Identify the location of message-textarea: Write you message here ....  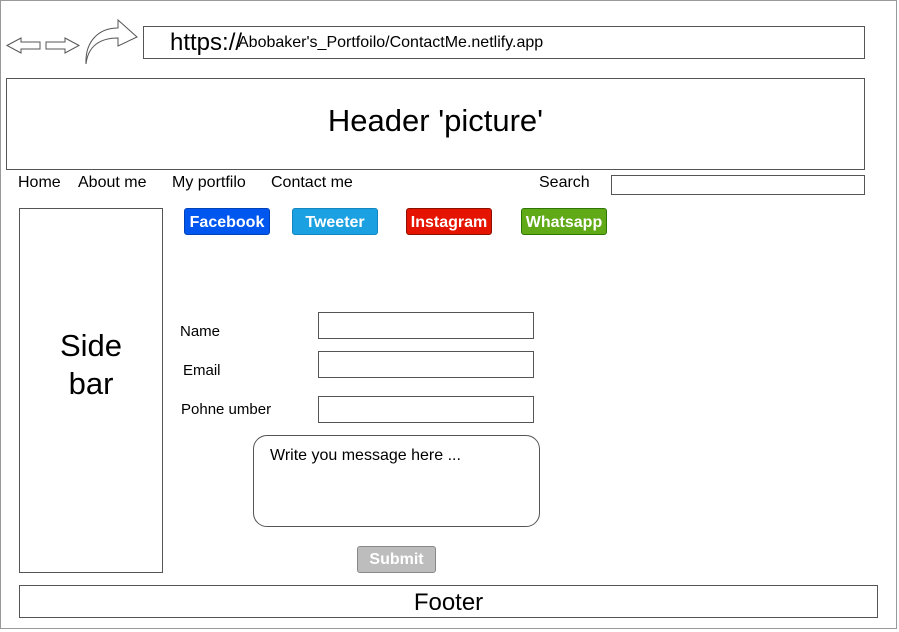
(396, 481).